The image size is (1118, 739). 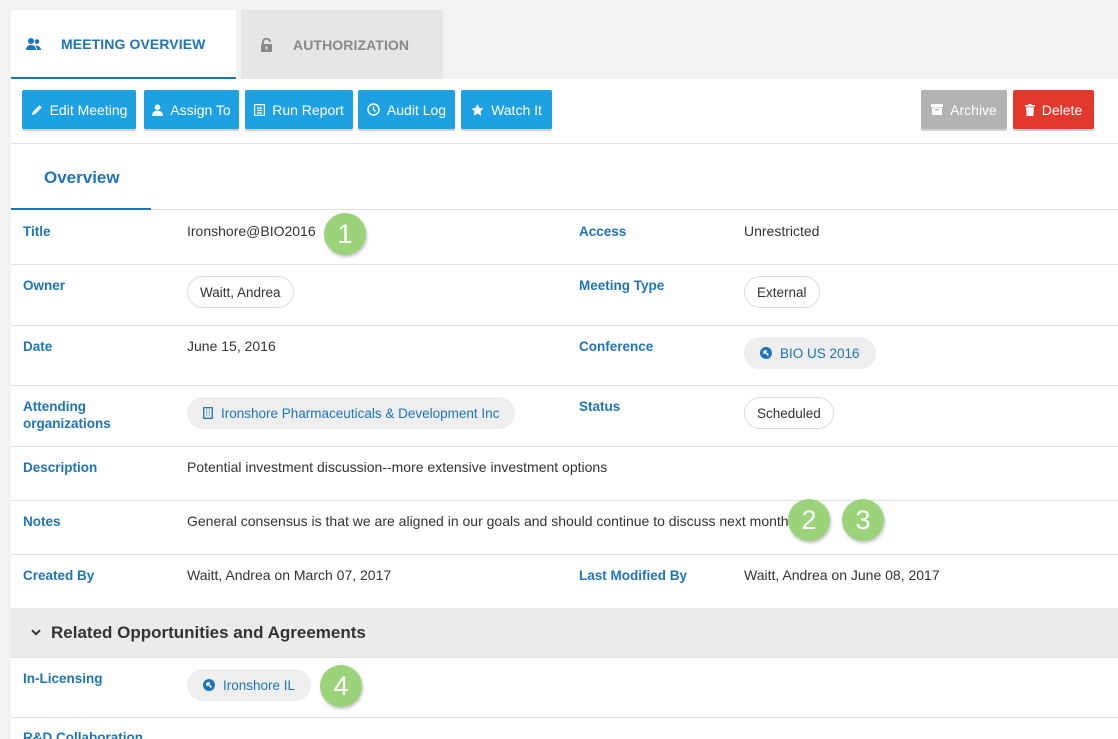 What do you see at coordinates (88, 109) in the screenshot?
I see `button-label: Edit Meeting` at bounding box center [88, 109].